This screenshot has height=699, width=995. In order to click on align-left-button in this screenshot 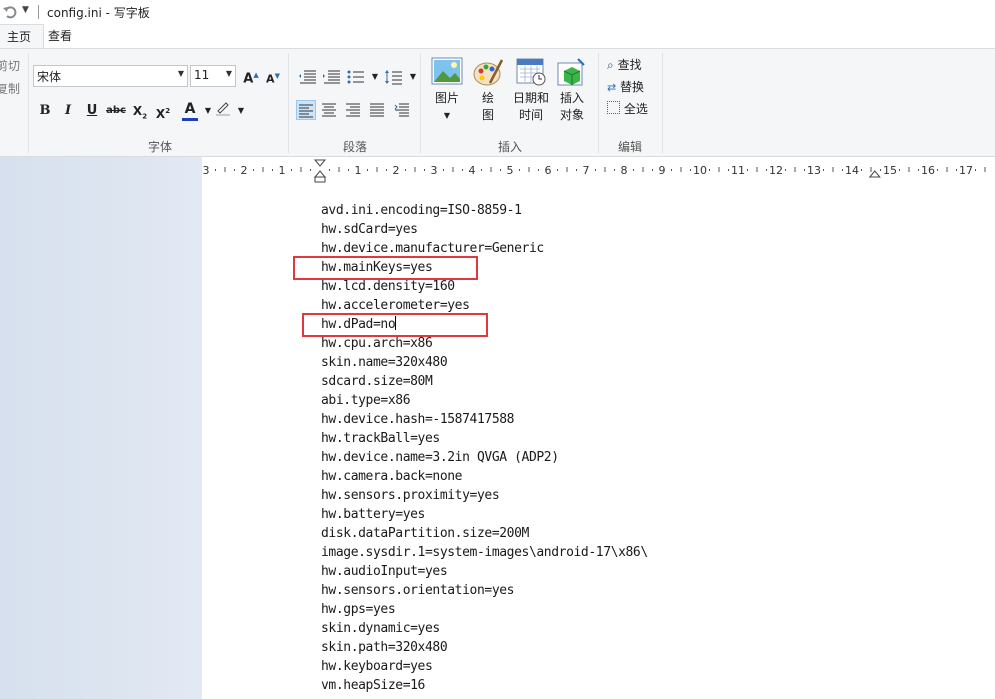, I will do `click(306, 110)`.